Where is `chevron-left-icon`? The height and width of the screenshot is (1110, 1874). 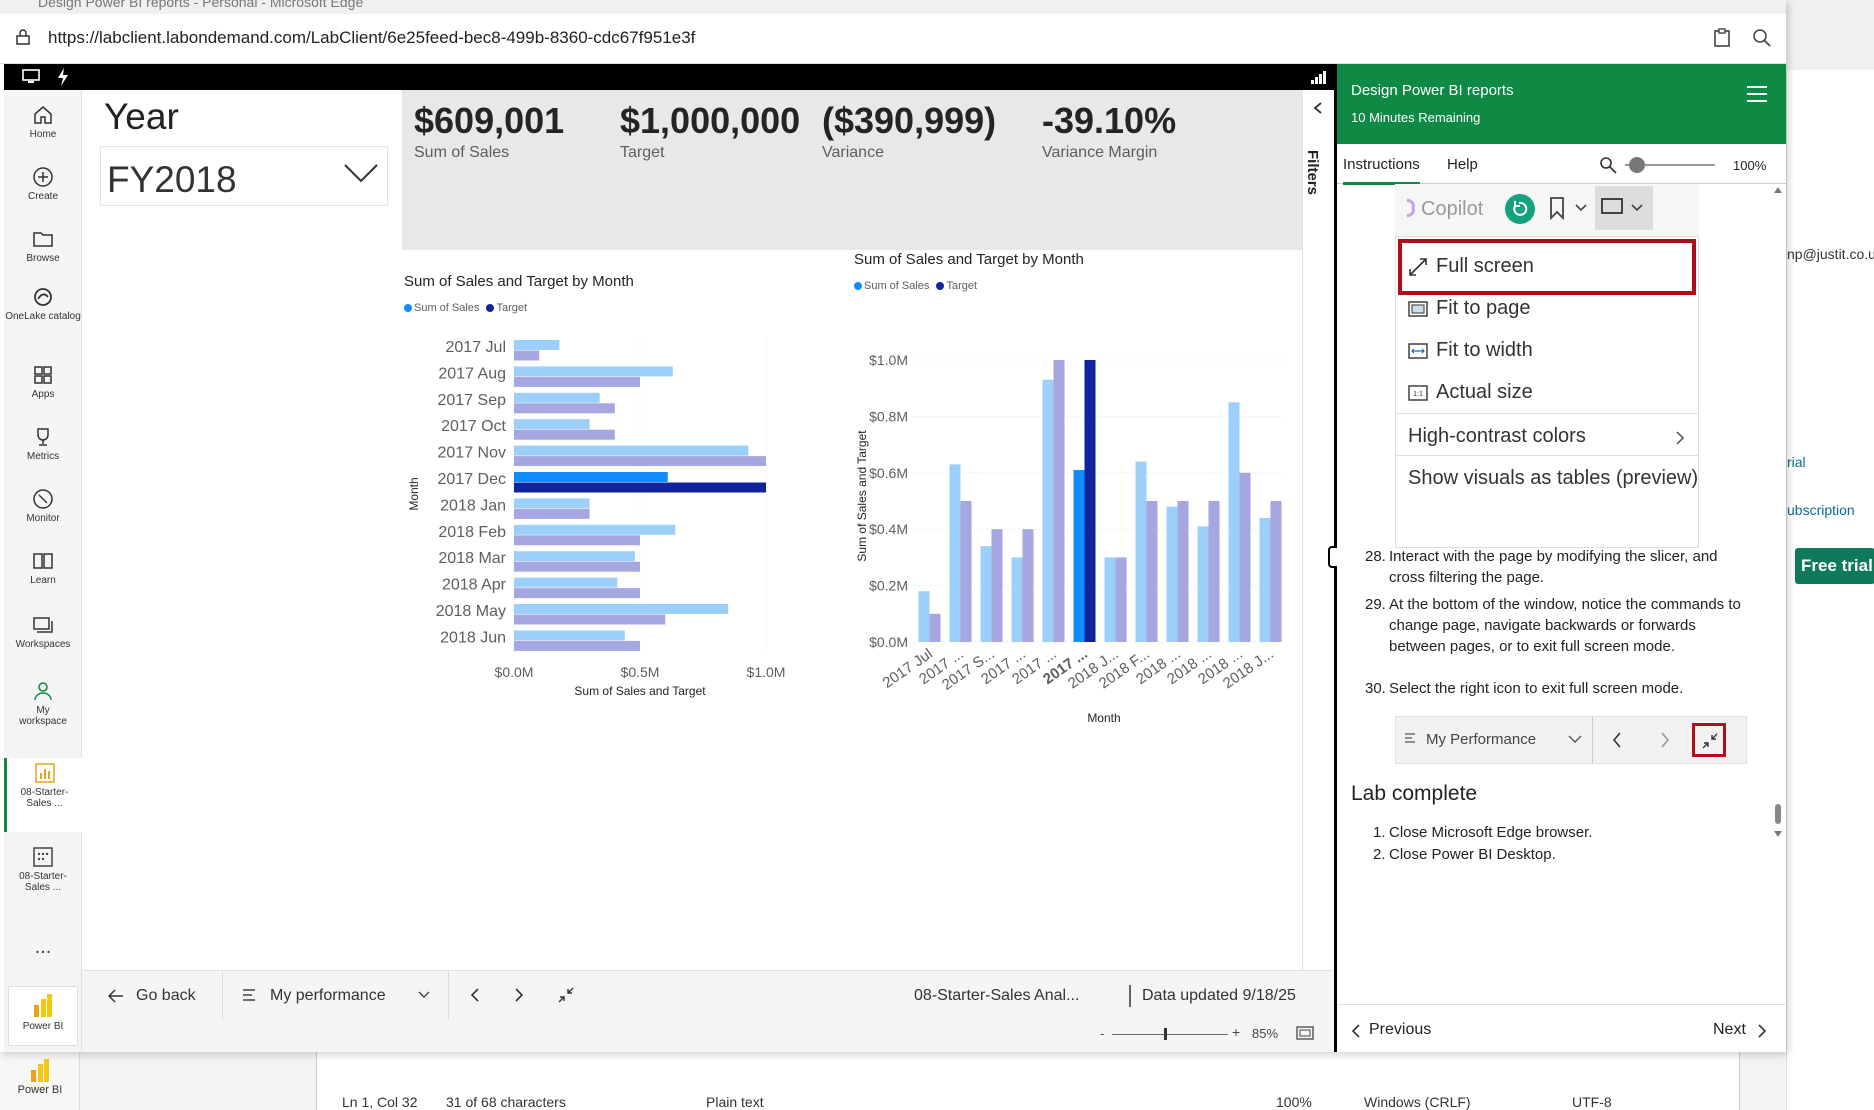 chevron-left-icon is located at coordinates (1318, 108).